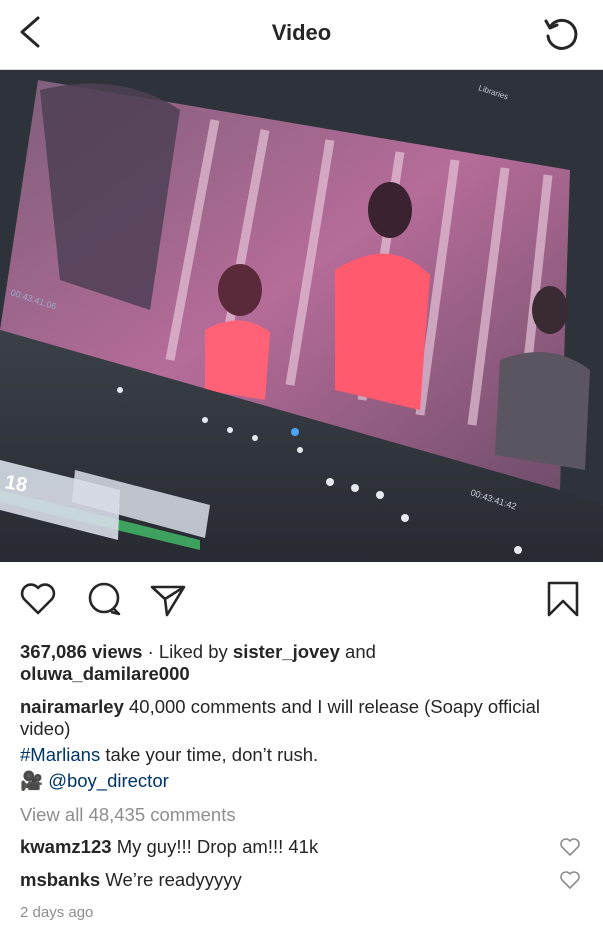 This screenshot has height=933, width=603. Describe the element at coordinates (104, 599) in the screenshot. I see `comment-icon` at that location.